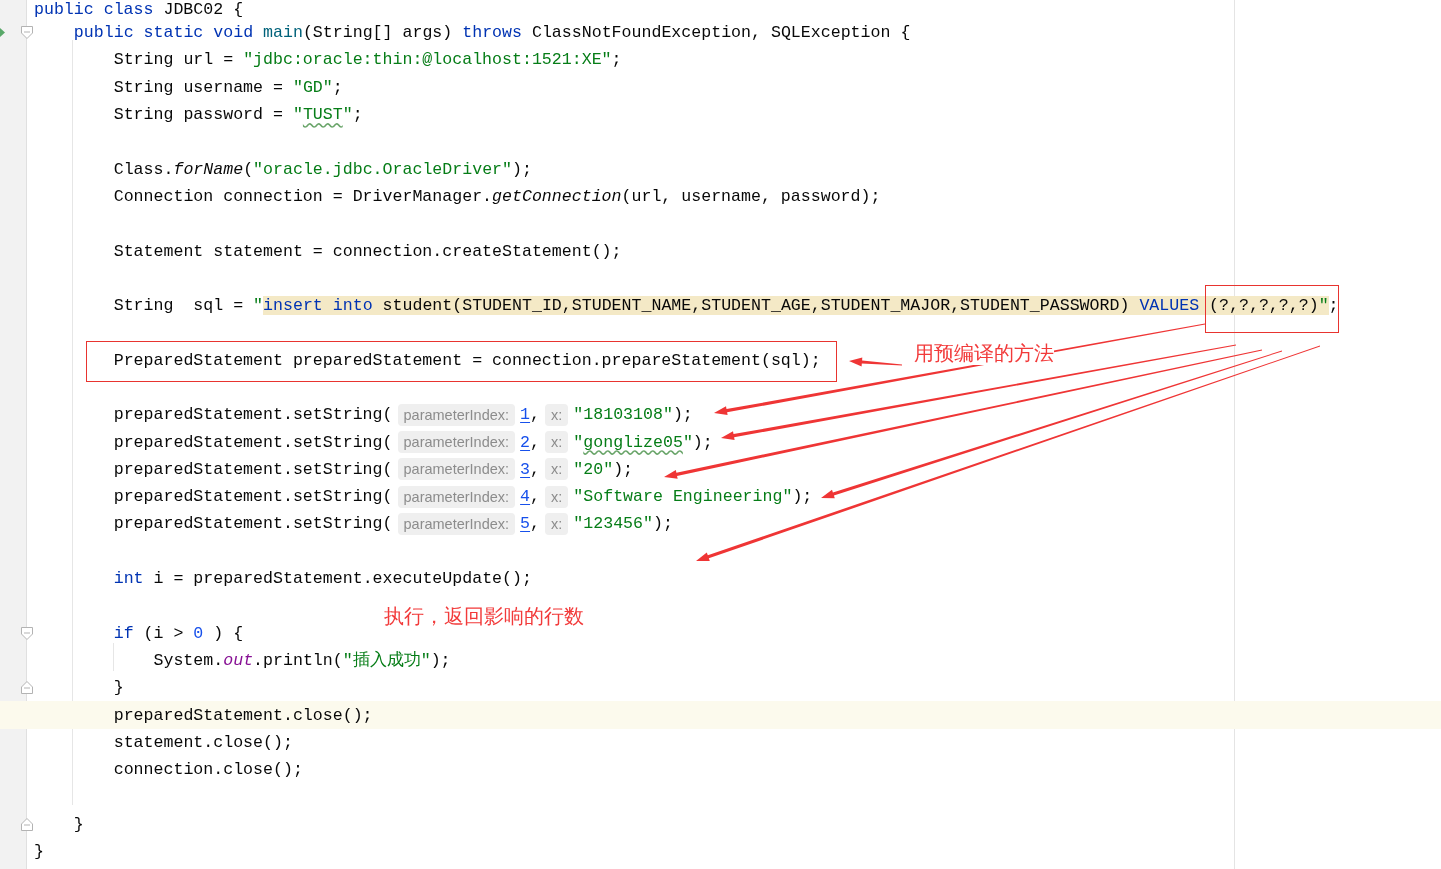 Image resolution: width=1441 pixels, height=869 pixels. I want to click on code-text: 1,, so click(530, 415).